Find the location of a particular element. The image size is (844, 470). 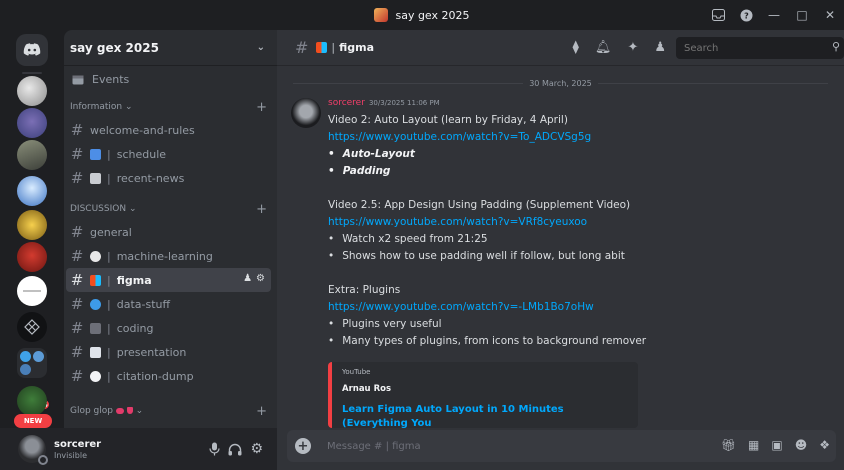

channel-recent-news: # | recent-news is located at coordinates (168, 178).